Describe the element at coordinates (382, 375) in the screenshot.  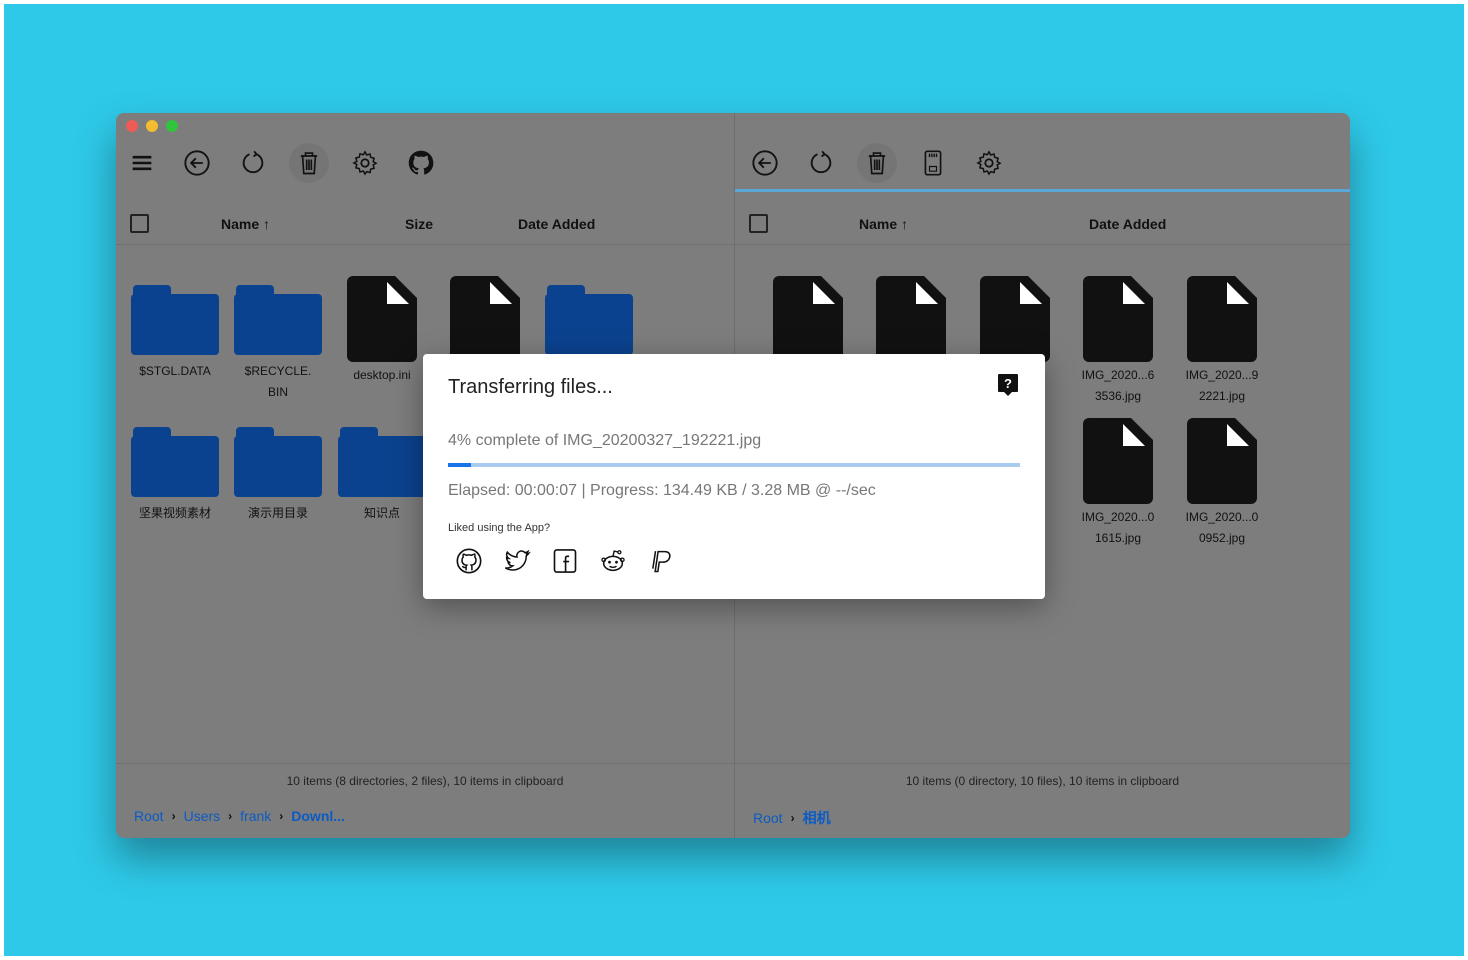
I see `item-label: desktop.ini` at that location.